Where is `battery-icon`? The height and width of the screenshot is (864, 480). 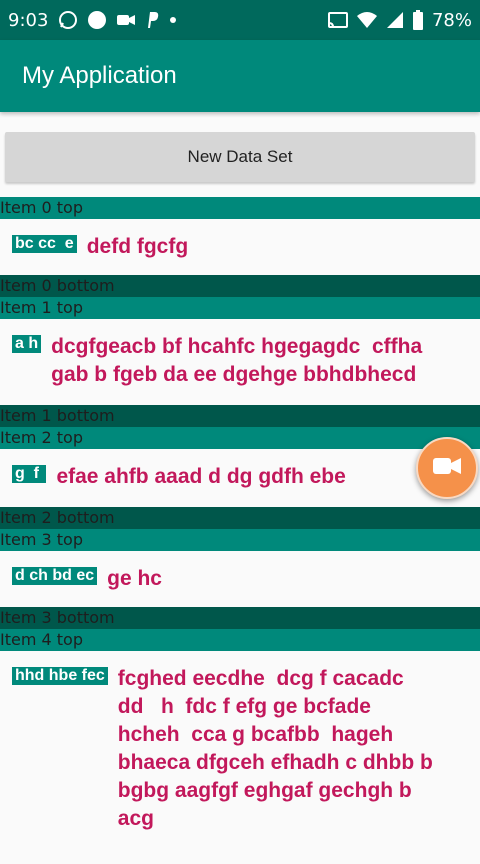 battery-icon is located at coordinates (418, 20).